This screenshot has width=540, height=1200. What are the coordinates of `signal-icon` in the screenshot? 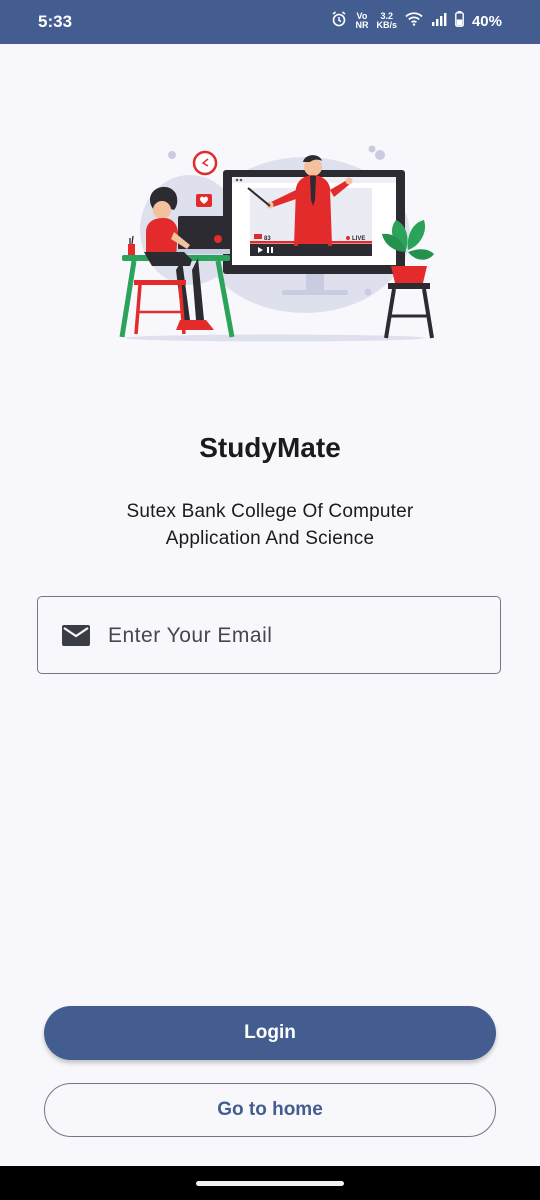 It's located at (439, 21).